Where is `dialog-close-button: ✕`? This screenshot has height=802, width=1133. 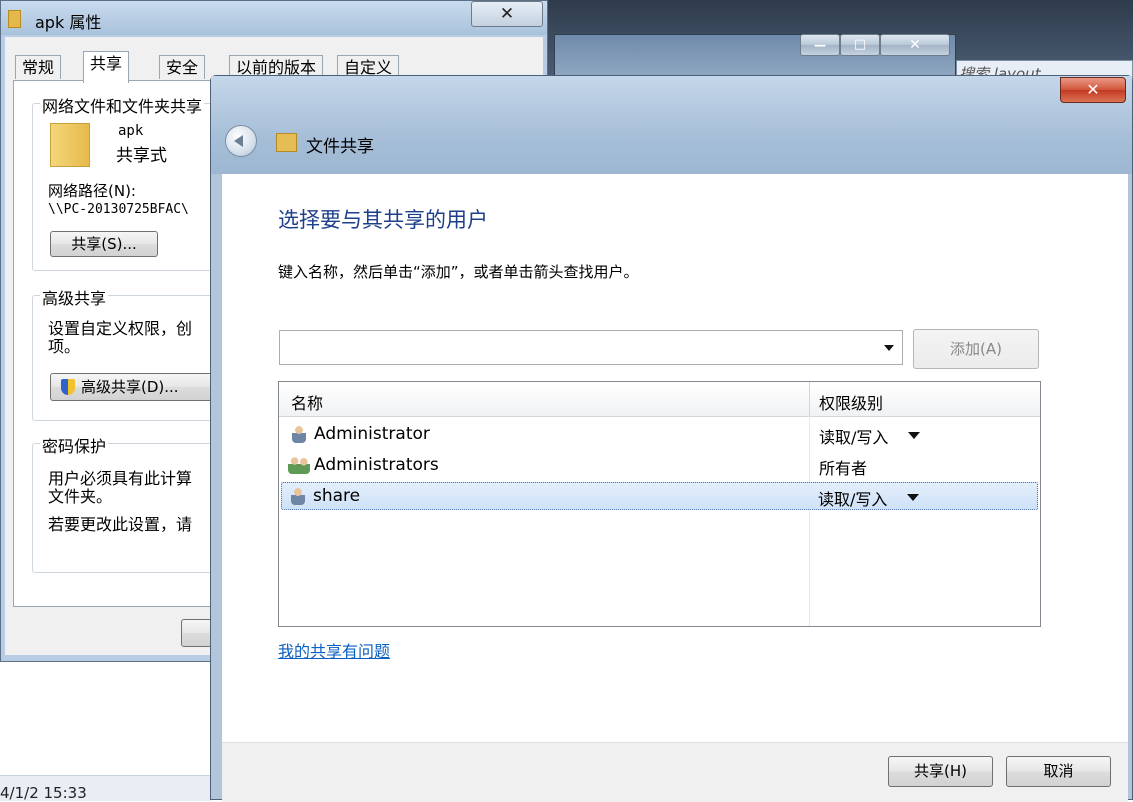
dialog-close-button: ✕ is located at coordinates (1093, 90).